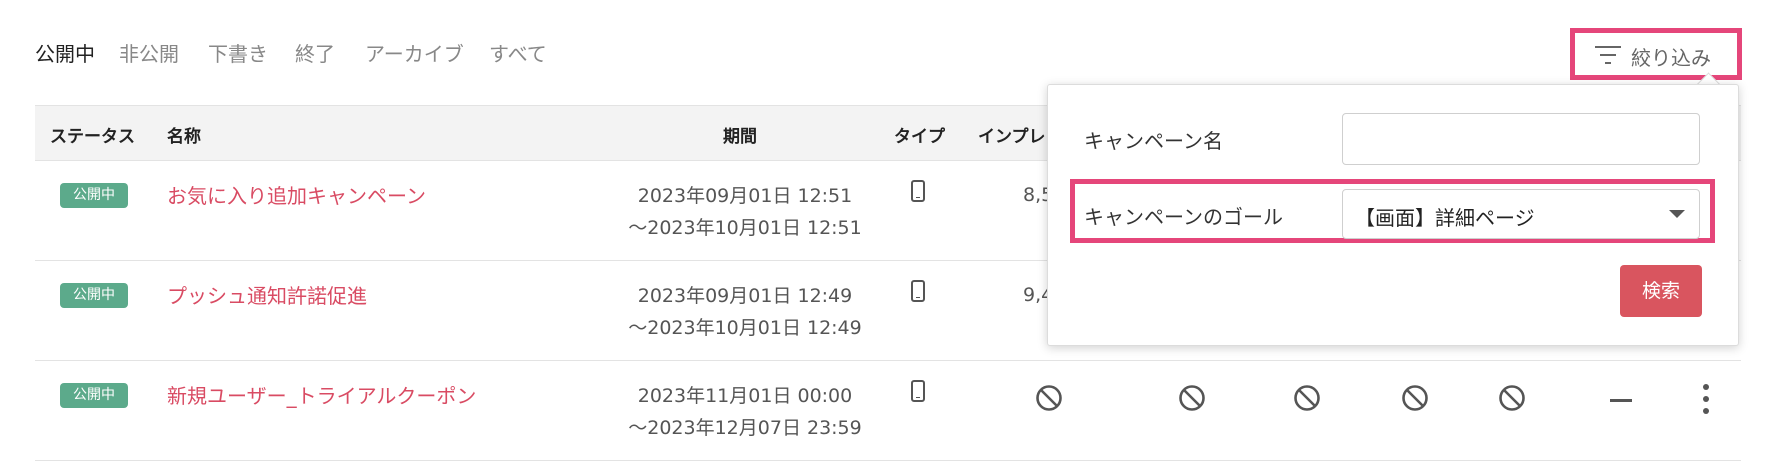  What do you see at coordinates (1608, 55) in the screenshot?
I see `filter-icon` at bounding box center [1608, 55].